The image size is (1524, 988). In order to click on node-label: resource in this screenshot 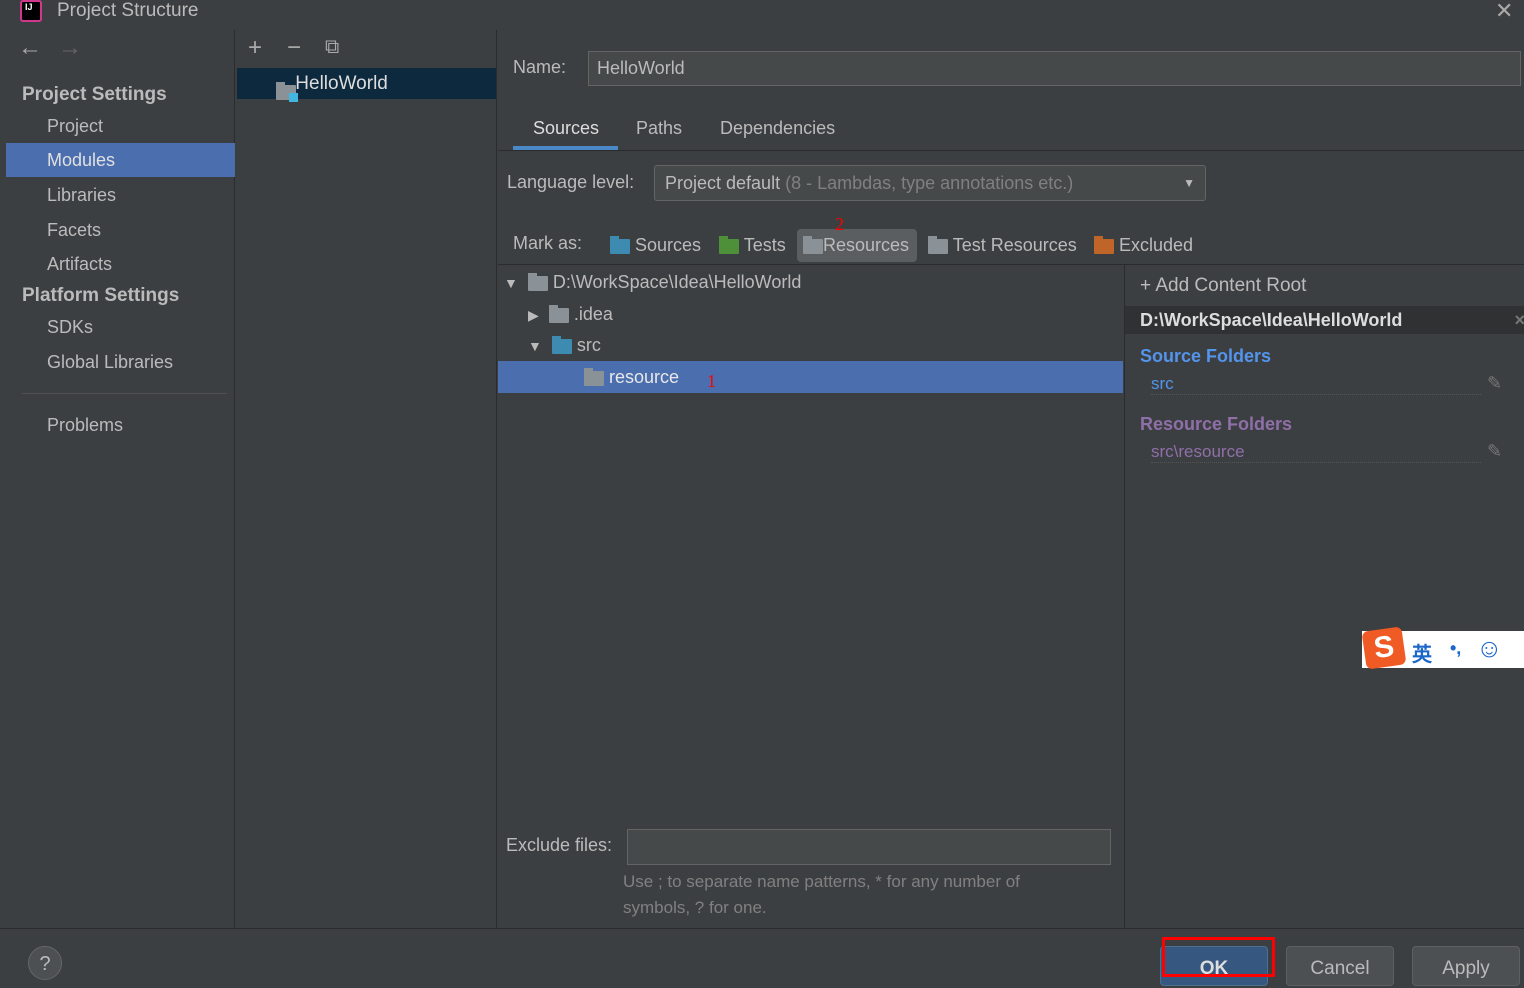, I will do `click(644, 377)`.